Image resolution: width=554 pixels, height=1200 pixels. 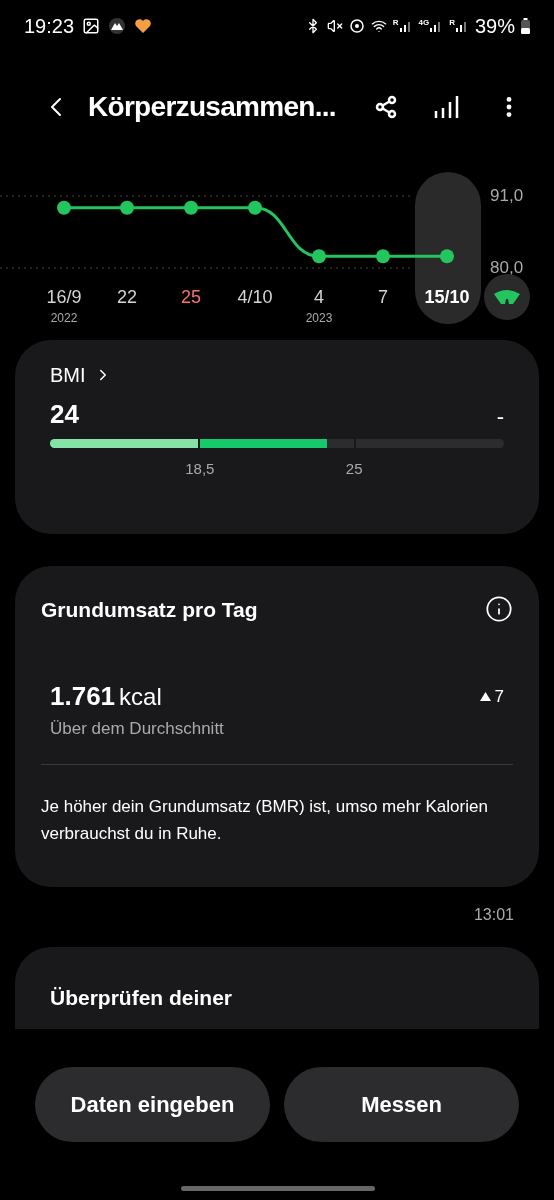 I want to click on year-label: 2022, so click(x=64, y=318).